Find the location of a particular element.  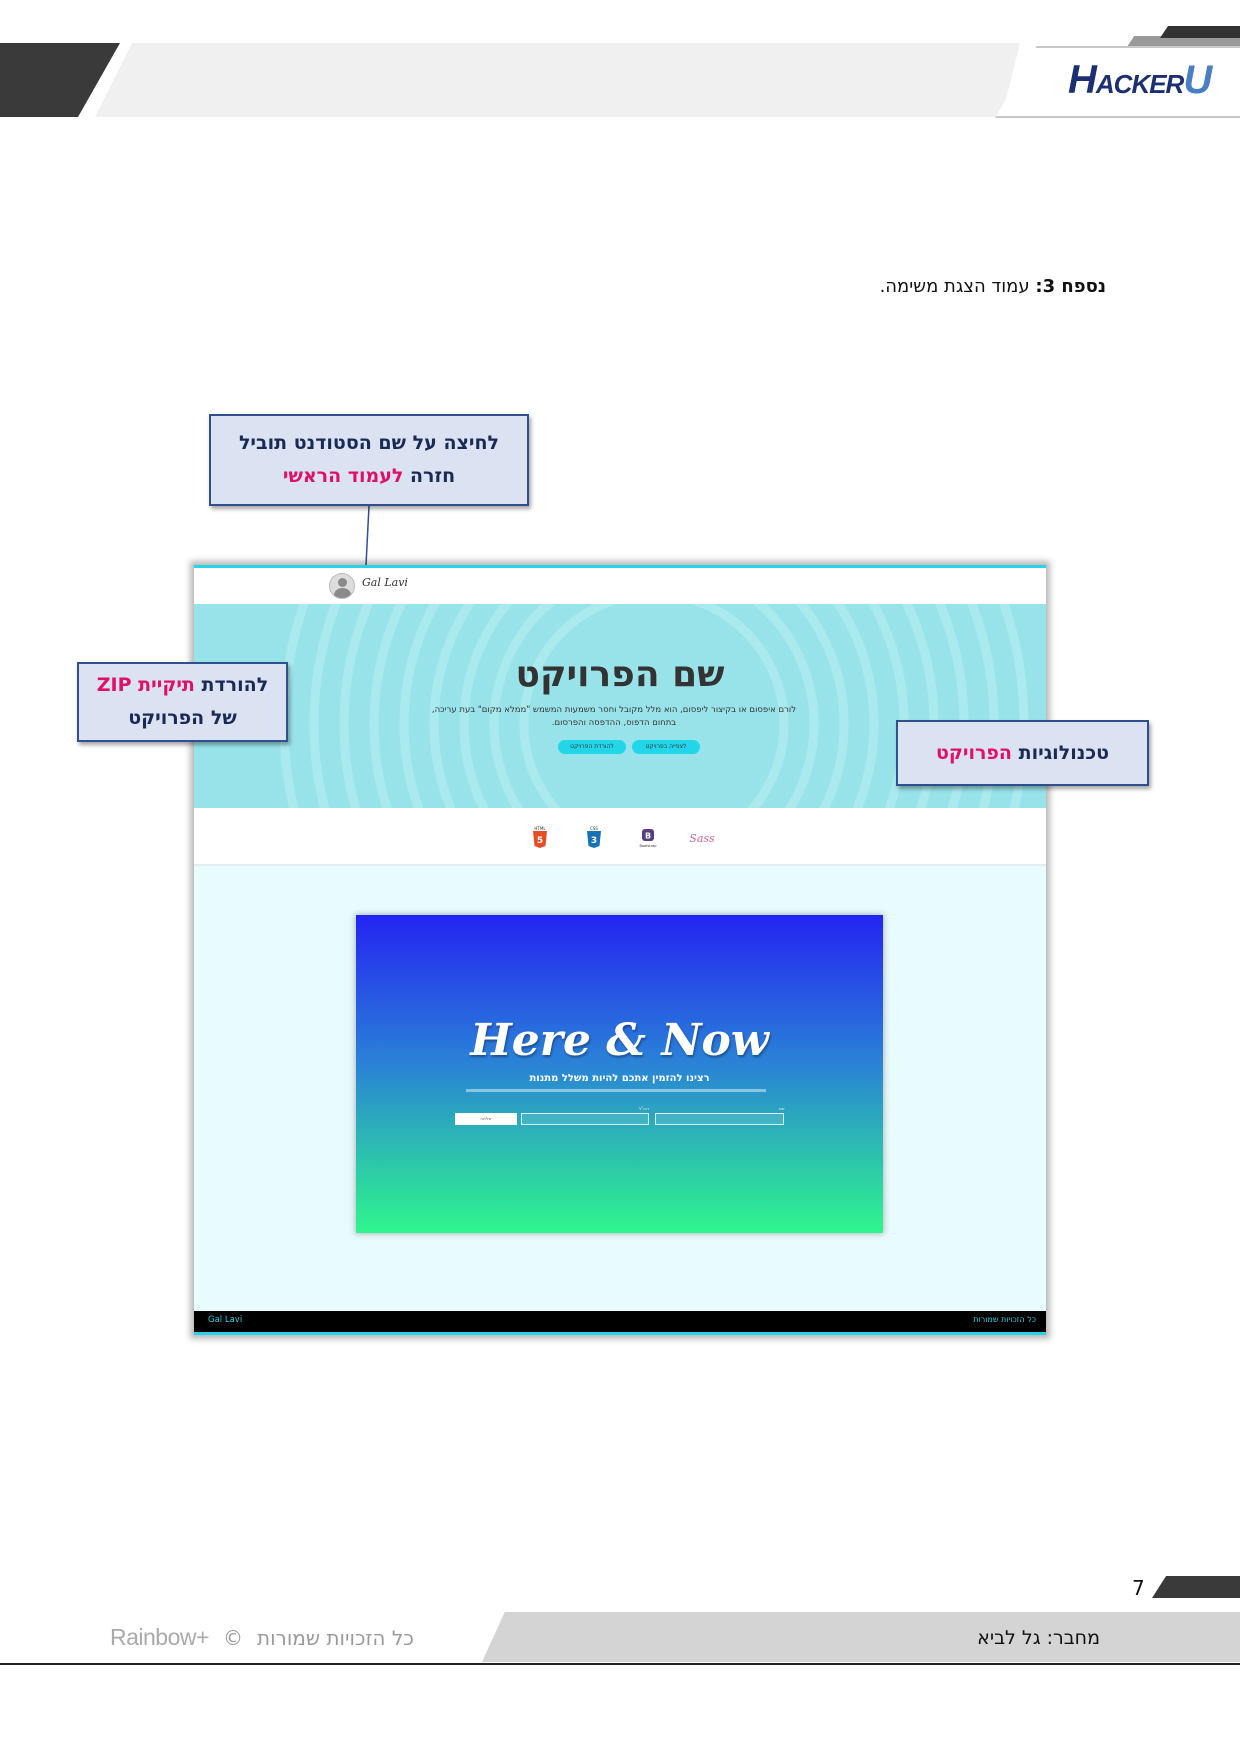

rainbow-logo: Rainbow+ is located at coordinates (159, 1637).